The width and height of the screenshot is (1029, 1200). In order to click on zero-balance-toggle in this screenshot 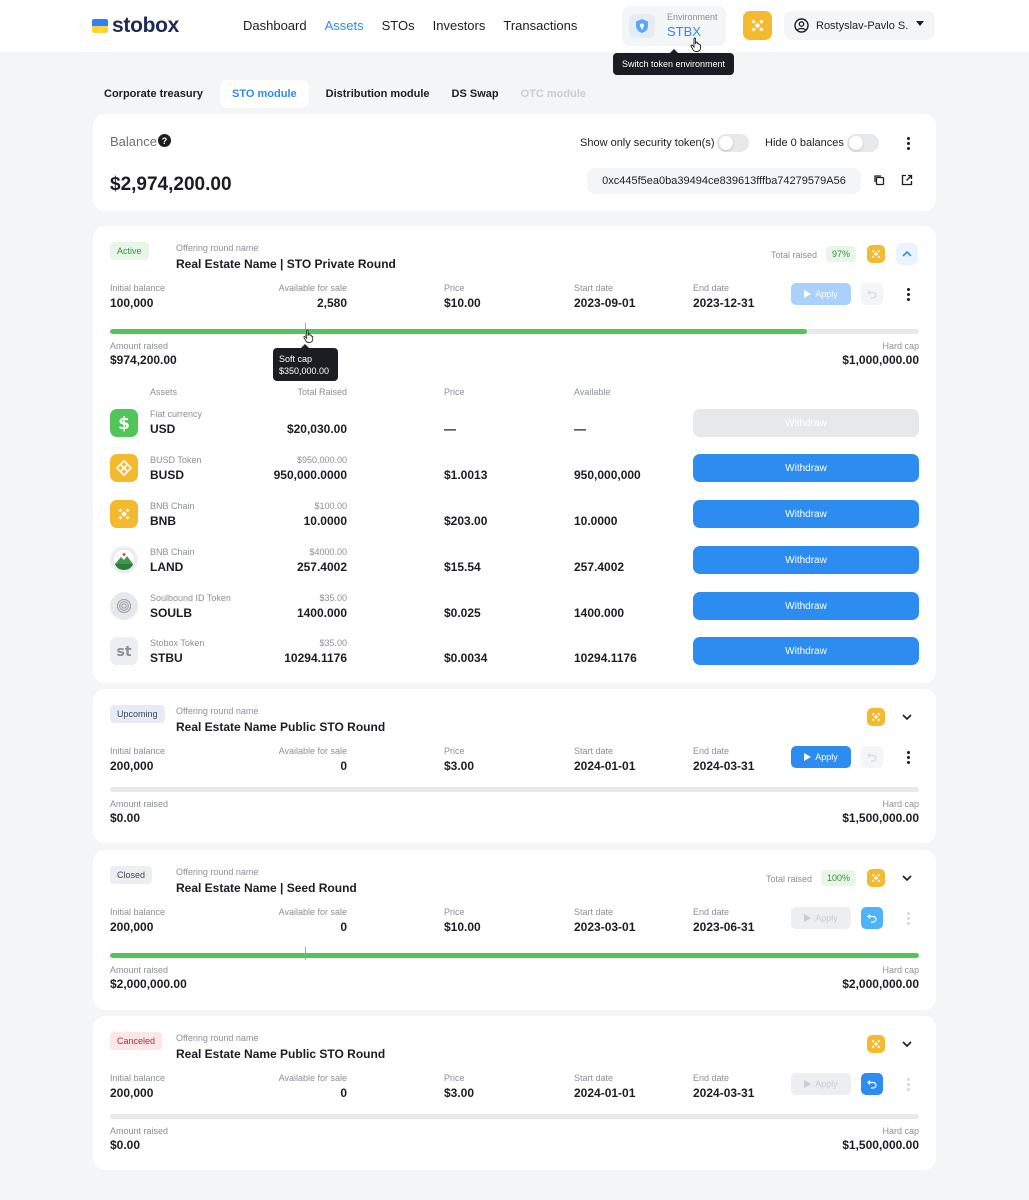, I will do `click(863, 143)`.